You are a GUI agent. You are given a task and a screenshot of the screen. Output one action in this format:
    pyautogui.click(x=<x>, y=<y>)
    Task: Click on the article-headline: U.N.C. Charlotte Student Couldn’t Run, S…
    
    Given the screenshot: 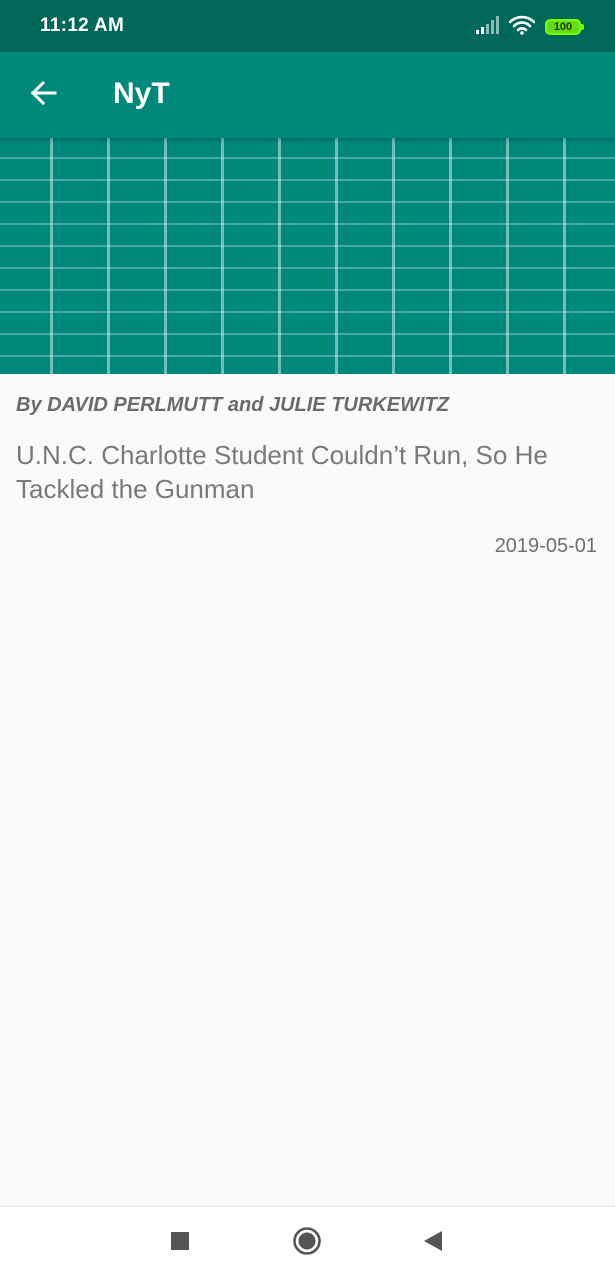 What is the action you would take?
    pyautogui.click(x=282, y=472)
    